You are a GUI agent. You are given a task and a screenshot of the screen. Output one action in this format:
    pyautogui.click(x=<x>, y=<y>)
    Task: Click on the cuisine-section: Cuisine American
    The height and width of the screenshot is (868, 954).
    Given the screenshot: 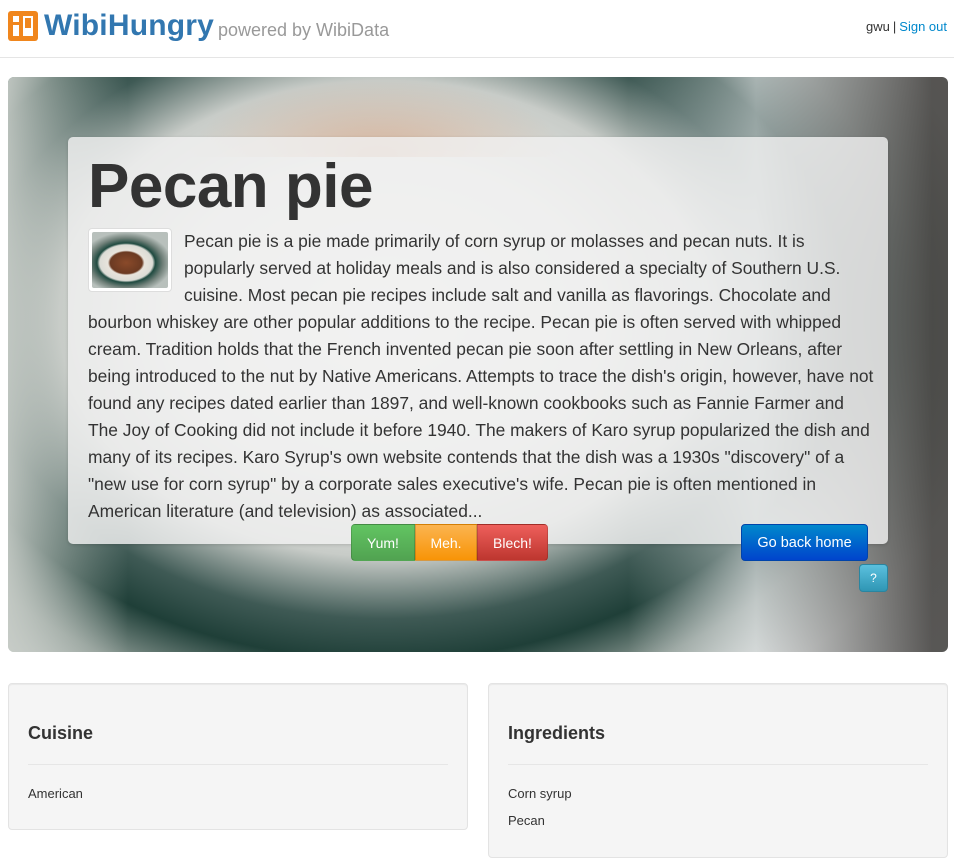 What is the action you would take?
    pyautogui.click(x=238, y=756)
    